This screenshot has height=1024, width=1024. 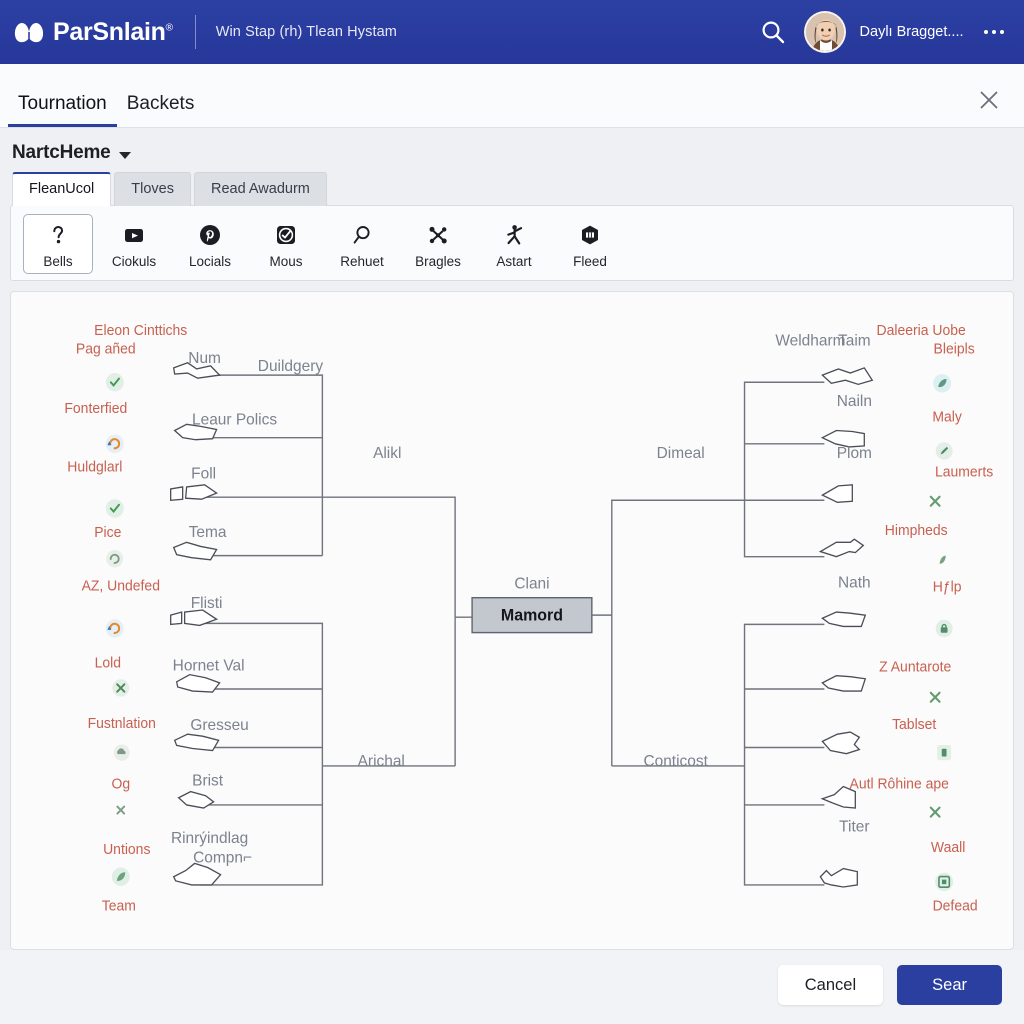 I want to click on stop-badge-icon, so click(x=944, y=882).